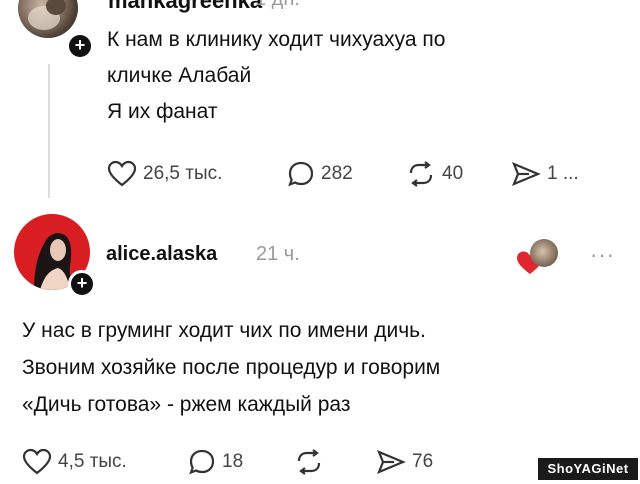 The width and height of the screenshot is (640, 484). Describe the element at coordinates (277, 5) in the screenshot. I see `post-time: 1 дн.` at that location.